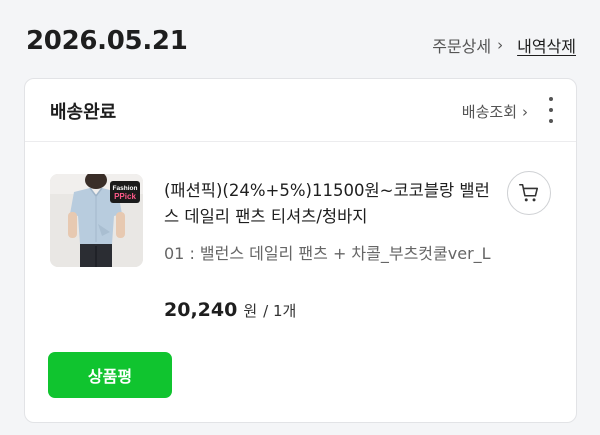  I want to click on track-delivery-label: 배송조회, so click(489, 112).